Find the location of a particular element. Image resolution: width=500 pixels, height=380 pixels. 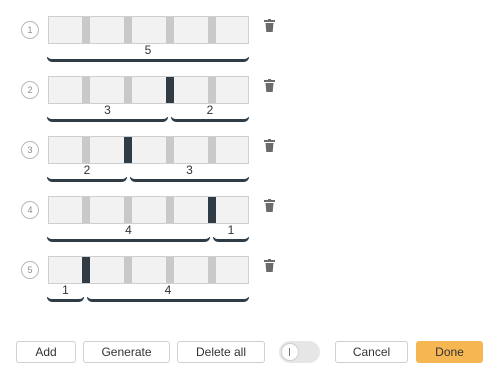

row-number: 1 is located at coordinates (30, 30).